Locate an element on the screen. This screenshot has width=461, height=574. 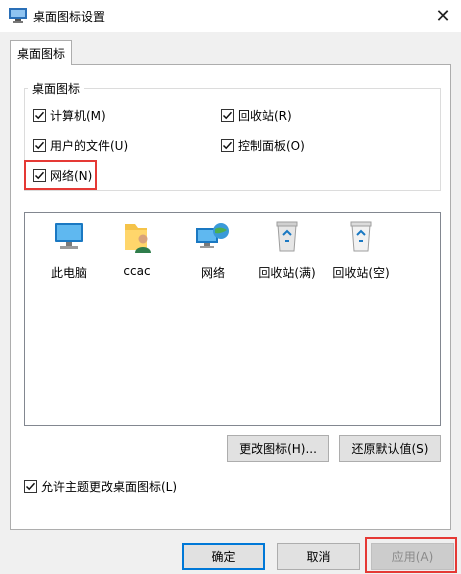
close-icon: ✕ is located at coordinates (443, 16).